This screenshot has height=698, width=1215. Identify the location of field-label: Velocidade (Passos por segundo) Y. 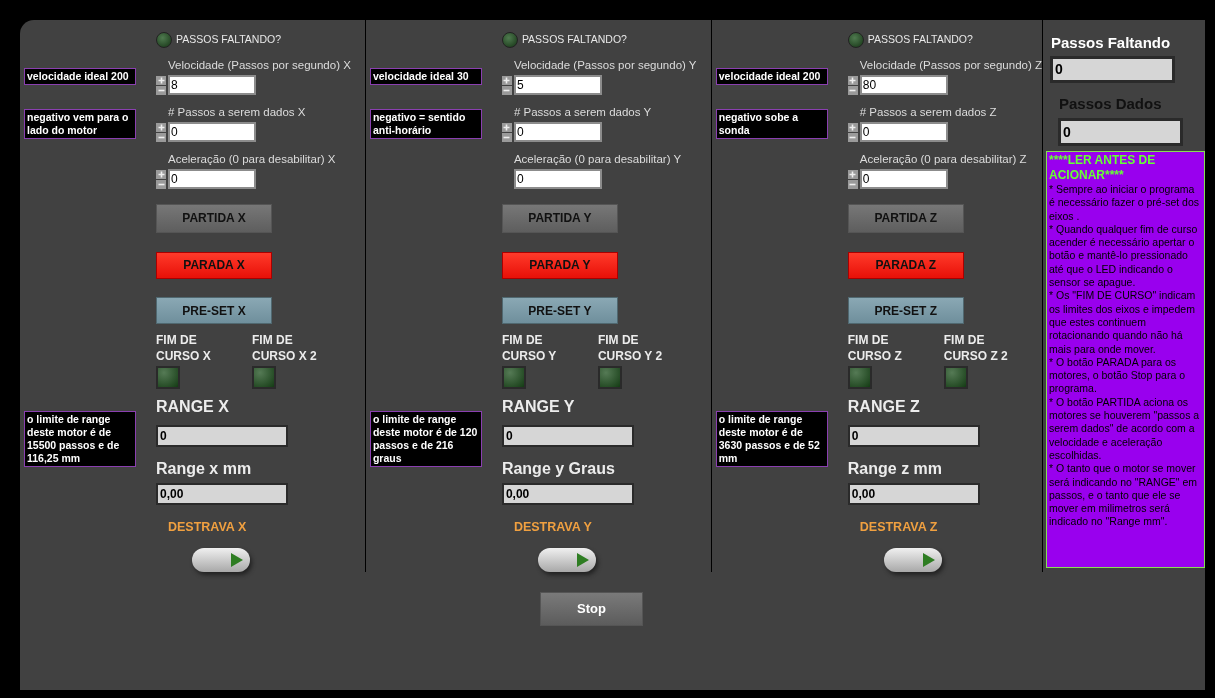
(605, 65).